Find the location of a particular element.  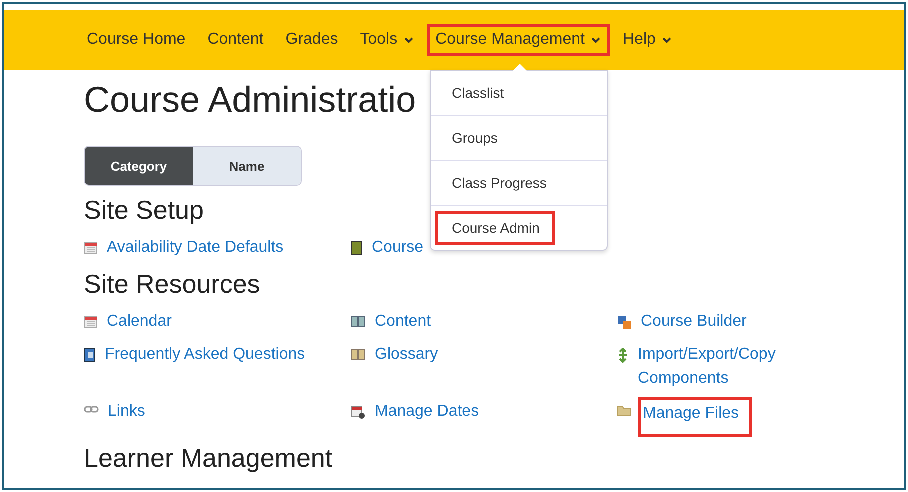

menu-item: Class Progress is located at coordinates (498, 183).